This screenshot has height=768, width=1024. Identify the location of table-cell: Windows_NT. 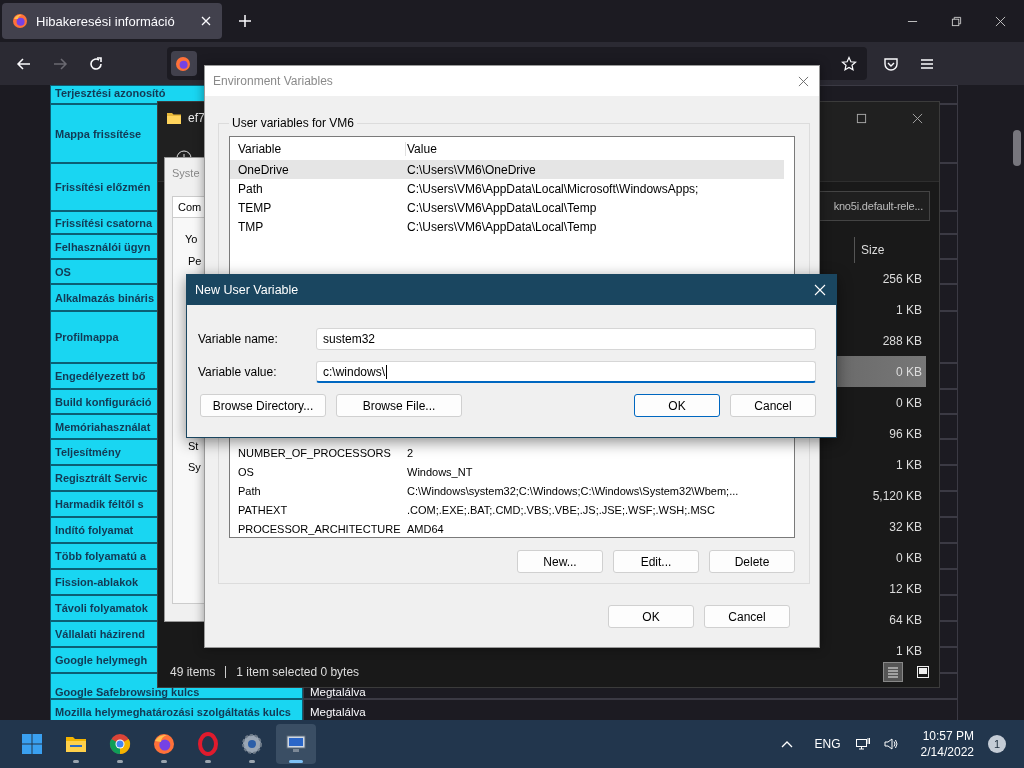
(439, 471).